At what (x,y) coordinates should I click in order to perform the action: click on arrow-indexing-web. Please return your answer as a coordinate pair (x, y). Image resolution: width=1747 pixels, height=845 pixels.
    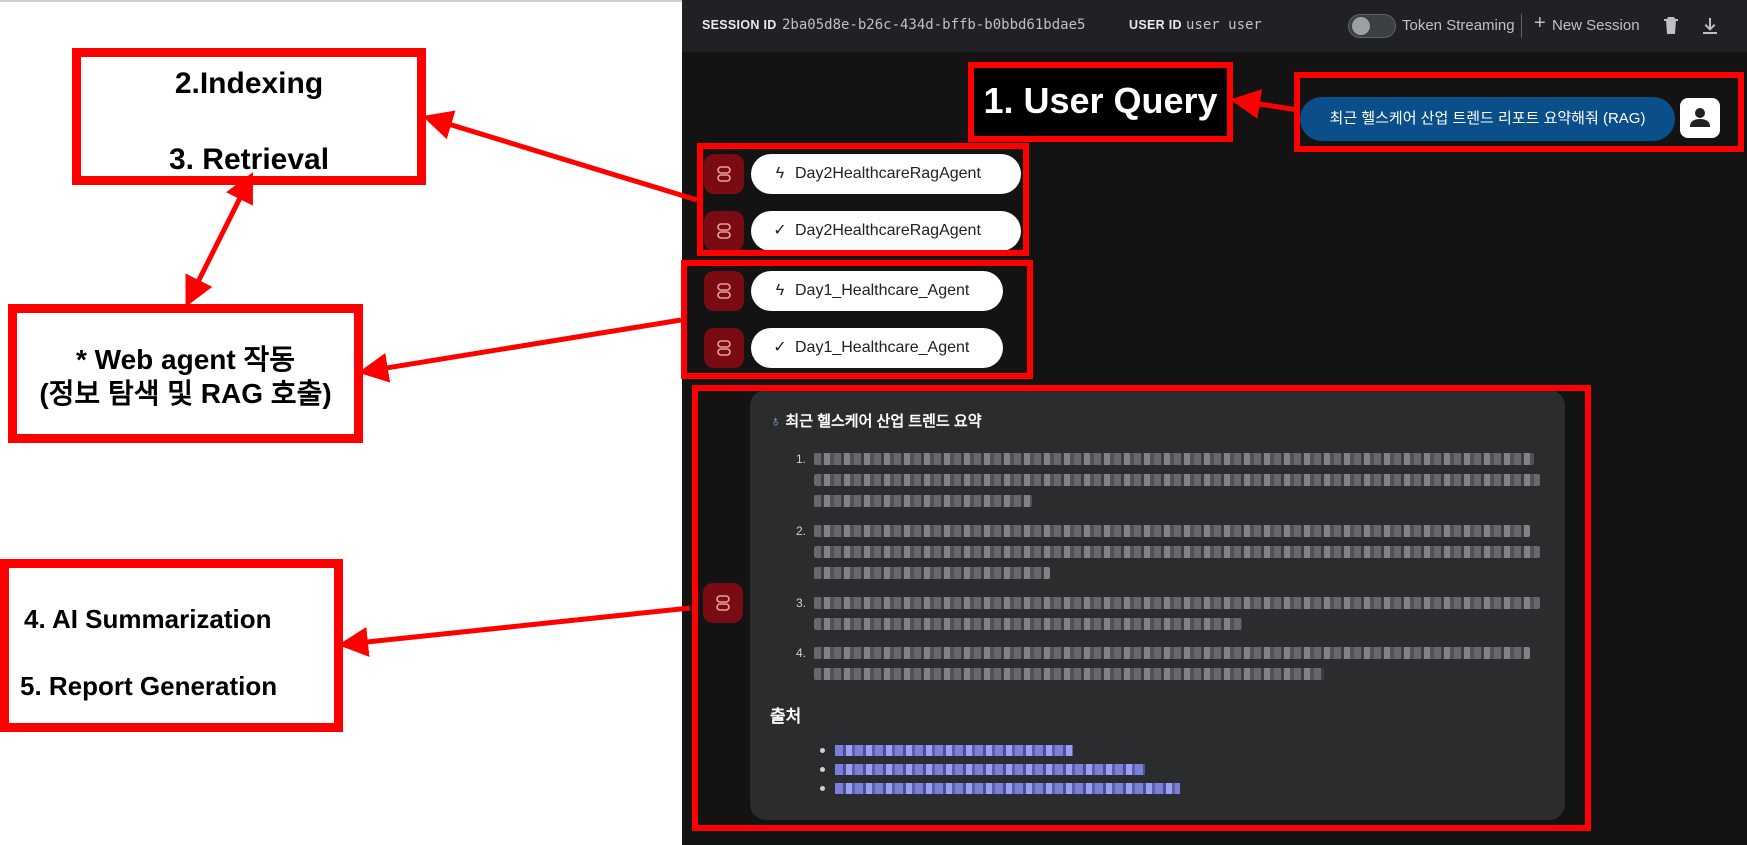
    Looking at the image, I should click on (219, 239).